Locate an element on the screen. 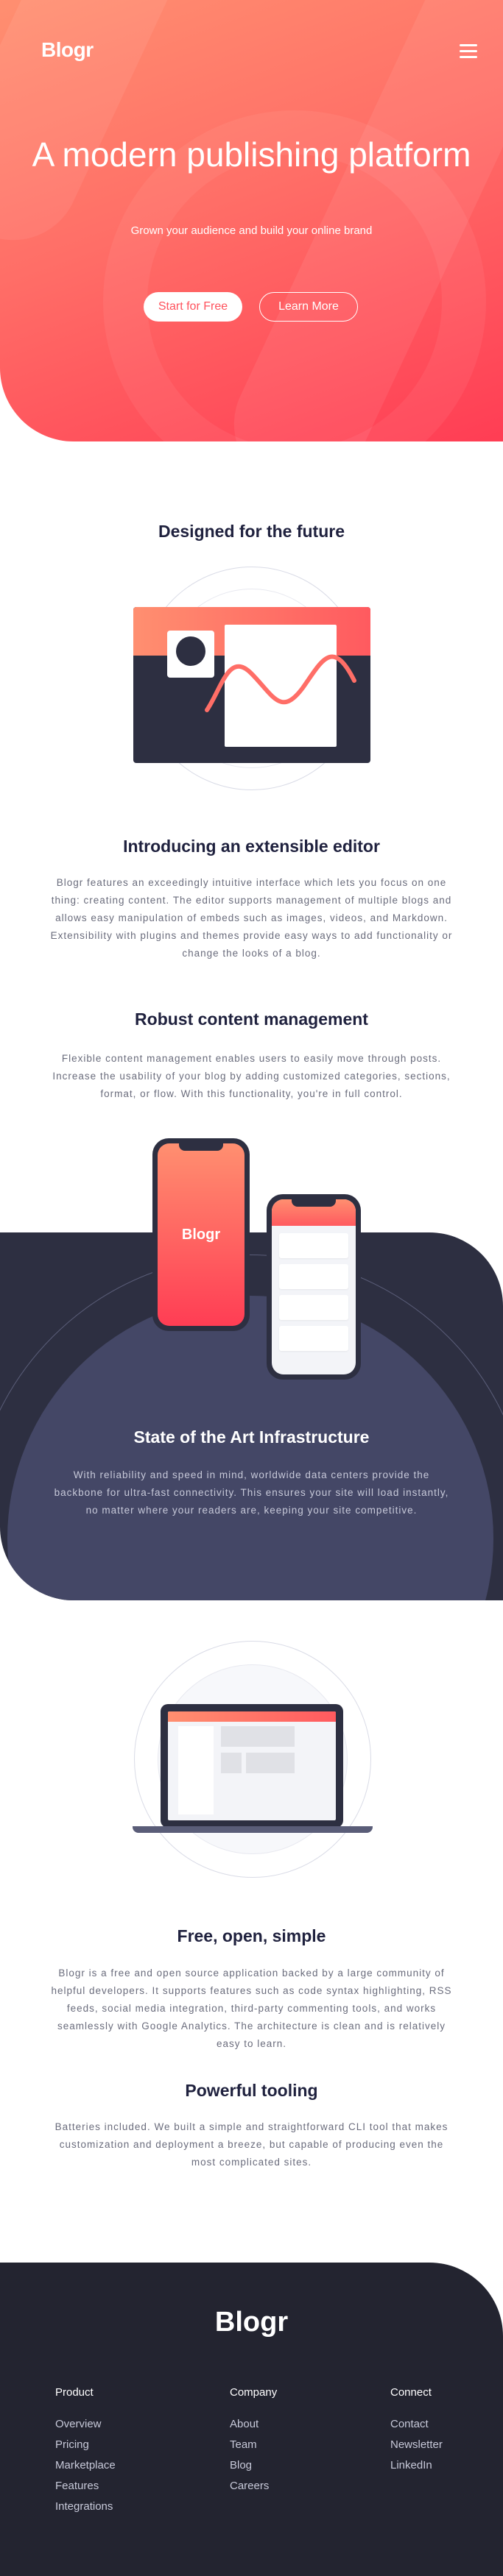 The image size is (503, 2576). laptop-illustration is located at coordinates (252, 1766).